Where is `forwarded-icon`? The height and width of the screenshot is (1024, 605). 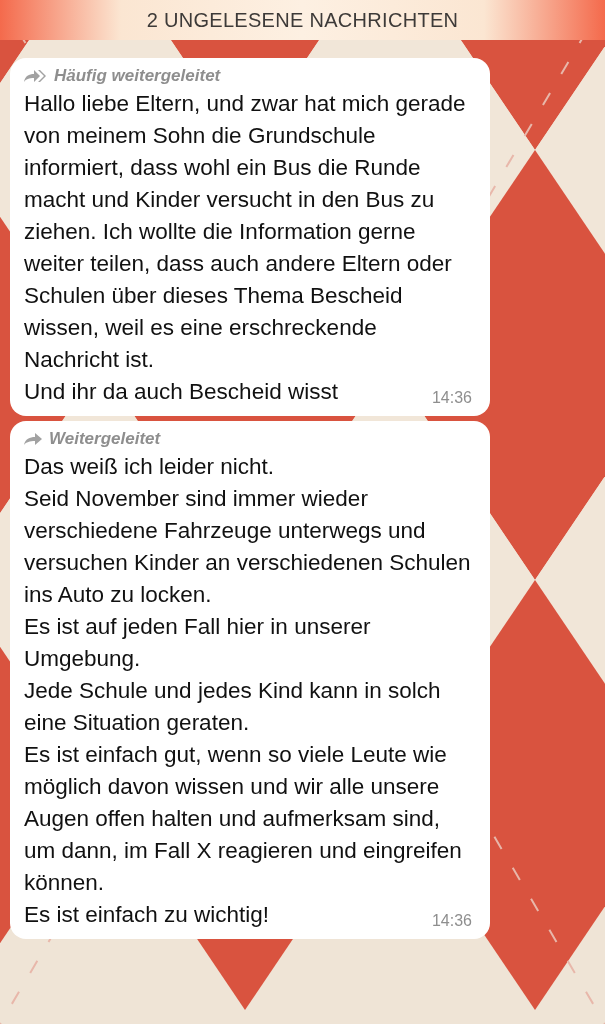
forwarded-icon is located at coordinates (33, 439).